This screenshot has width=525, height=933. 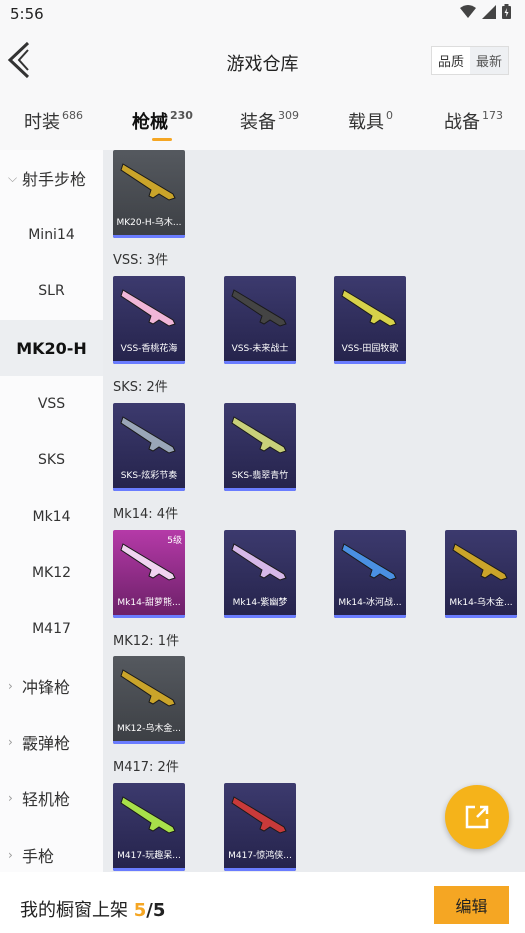 I want to click on sidebar-item-label: Mk14, so click(x=51, y=517).